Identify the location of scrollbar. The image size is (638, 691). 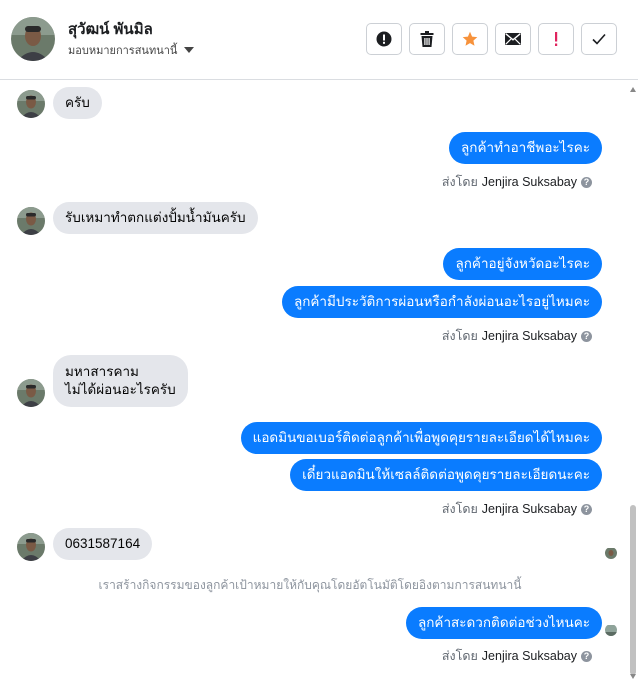
(633, 386).